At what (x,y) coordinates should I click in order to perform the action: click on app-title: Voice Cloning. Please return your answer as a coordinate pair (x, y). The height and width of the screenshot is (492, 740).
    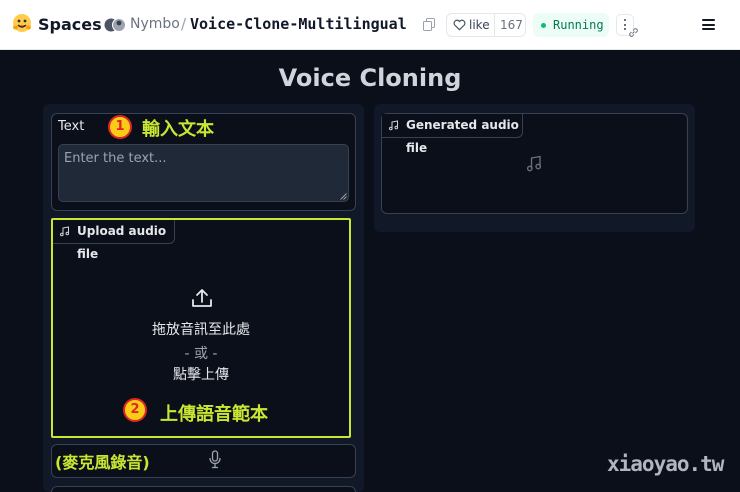
    Looking at the image, I should click on (370, 78).